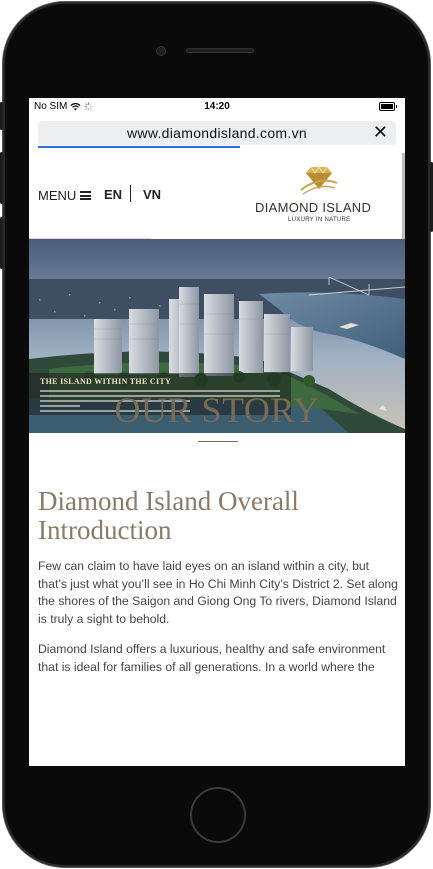 The height and width of the screenshot is (869, 433). I want to click on menu-button: MENU, so click(65, 195).